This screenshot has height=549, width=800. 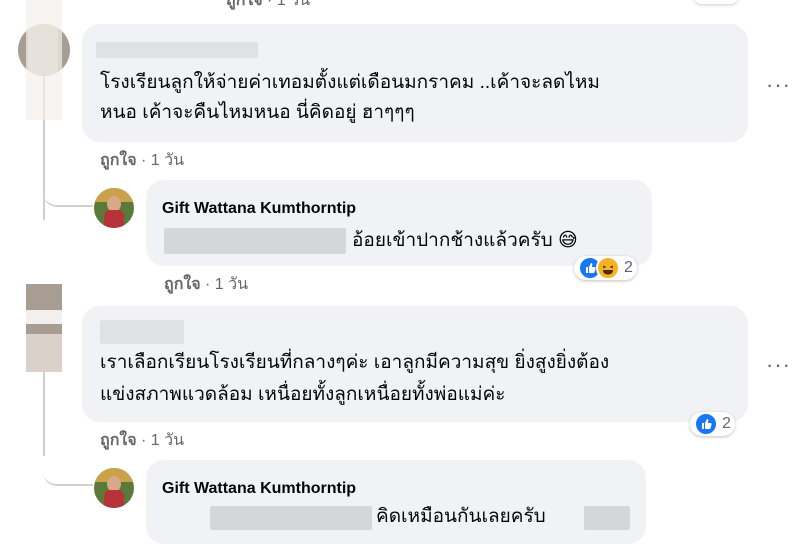 I want to click on haha-reaction-icon, so click(x=608, y=268).